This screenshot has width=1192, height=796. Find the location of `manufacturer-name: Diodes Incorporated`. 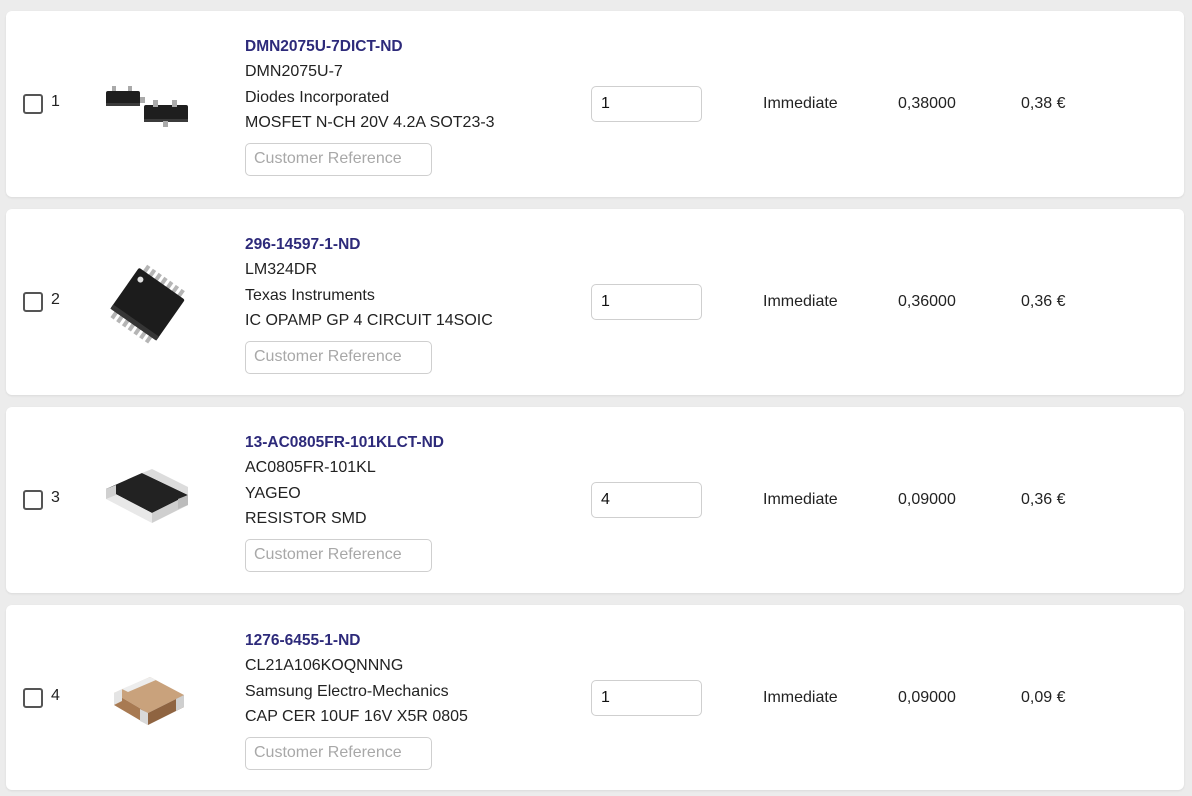

manufacturer-name: Diodes Incorporated is located at coordinates (317, 97).